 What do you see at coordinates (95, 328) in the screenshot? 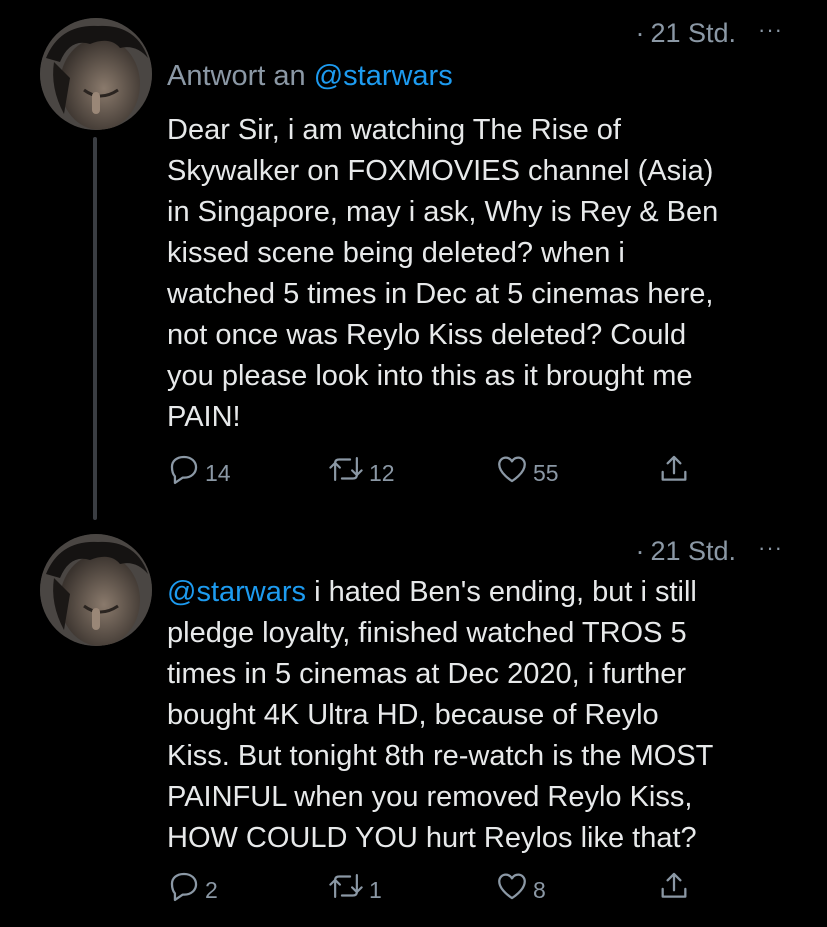
I see `thread-line` at bounding box center [95, 328].